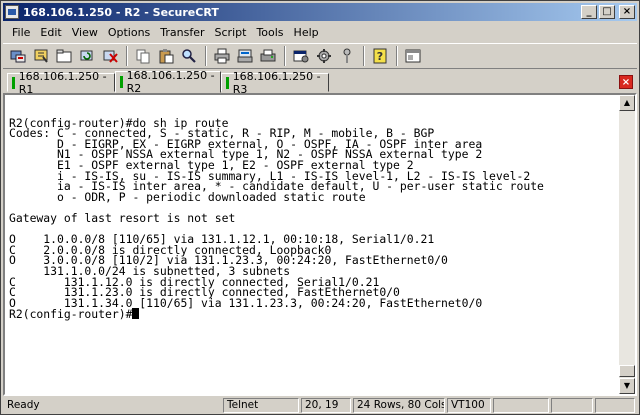 This screenshot has width=640, height=415. What do you see at coordinates (41, 56) in the screenshot?
I see `quick-connect-icon` at bounding box center [41, 56].